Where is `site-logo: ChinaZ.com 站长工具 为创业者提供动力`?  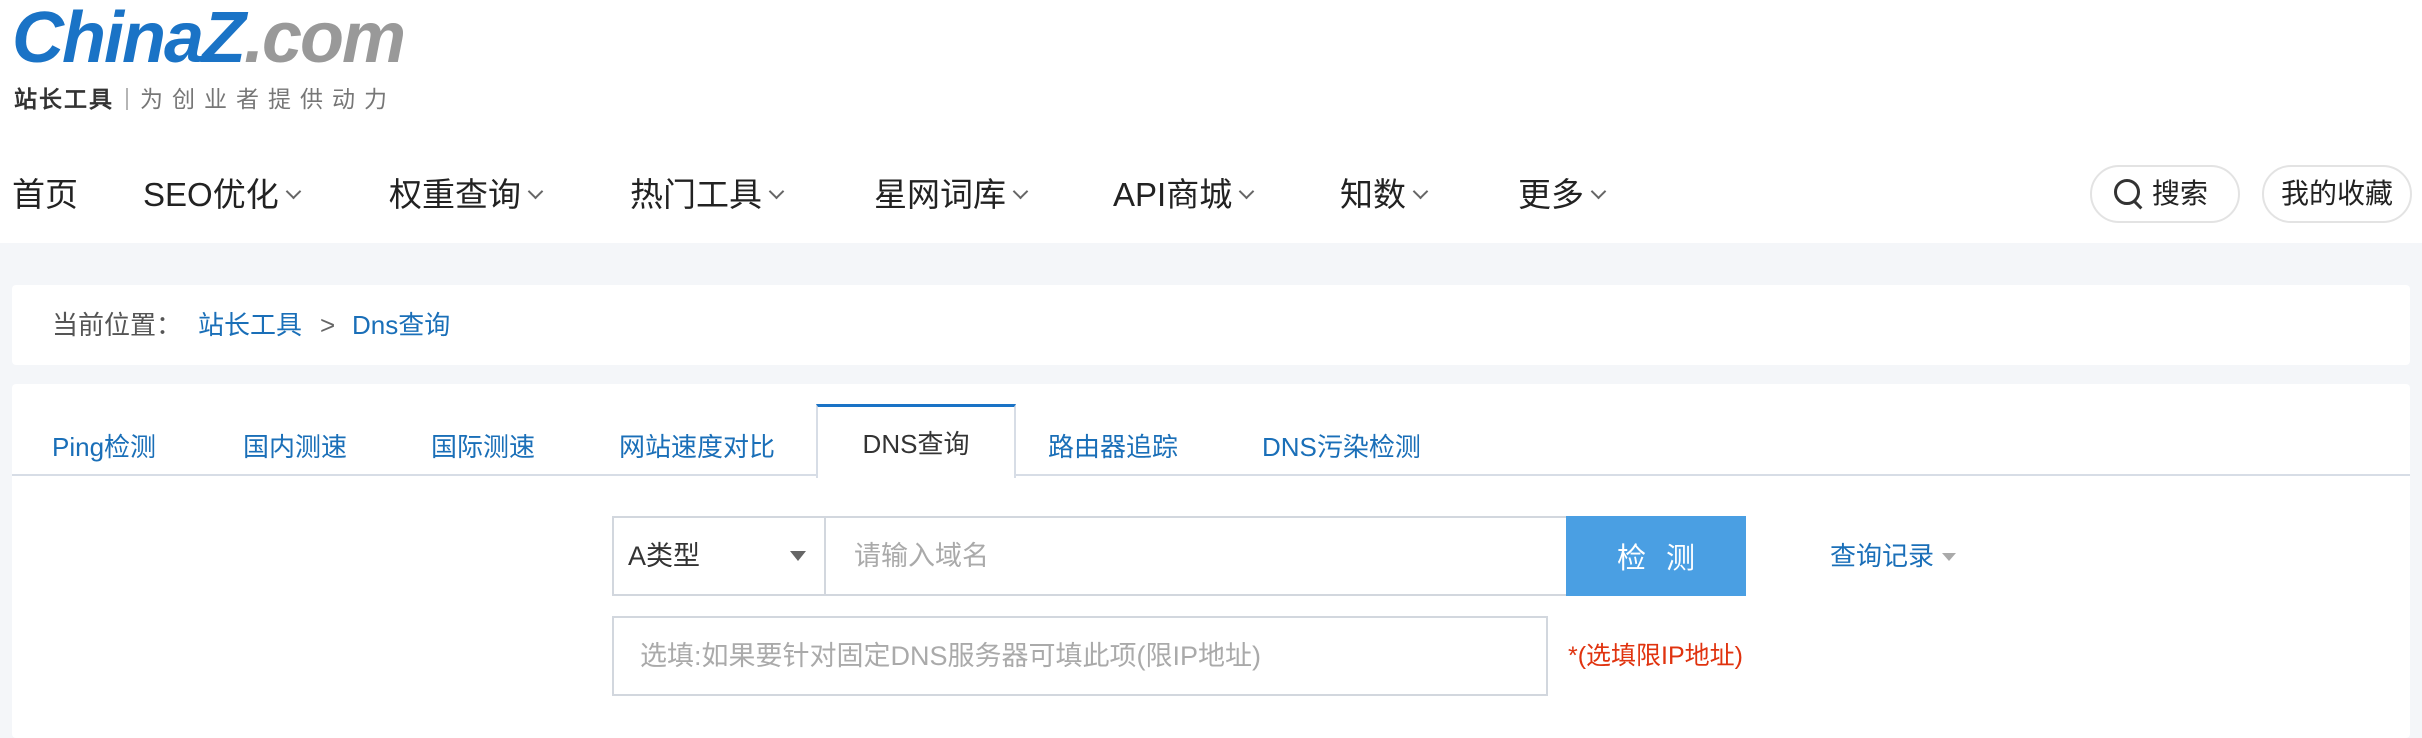
site-logo: ChinaZ.com 站长工具 为创业者提供动力 is located at coordinates (222, 60).